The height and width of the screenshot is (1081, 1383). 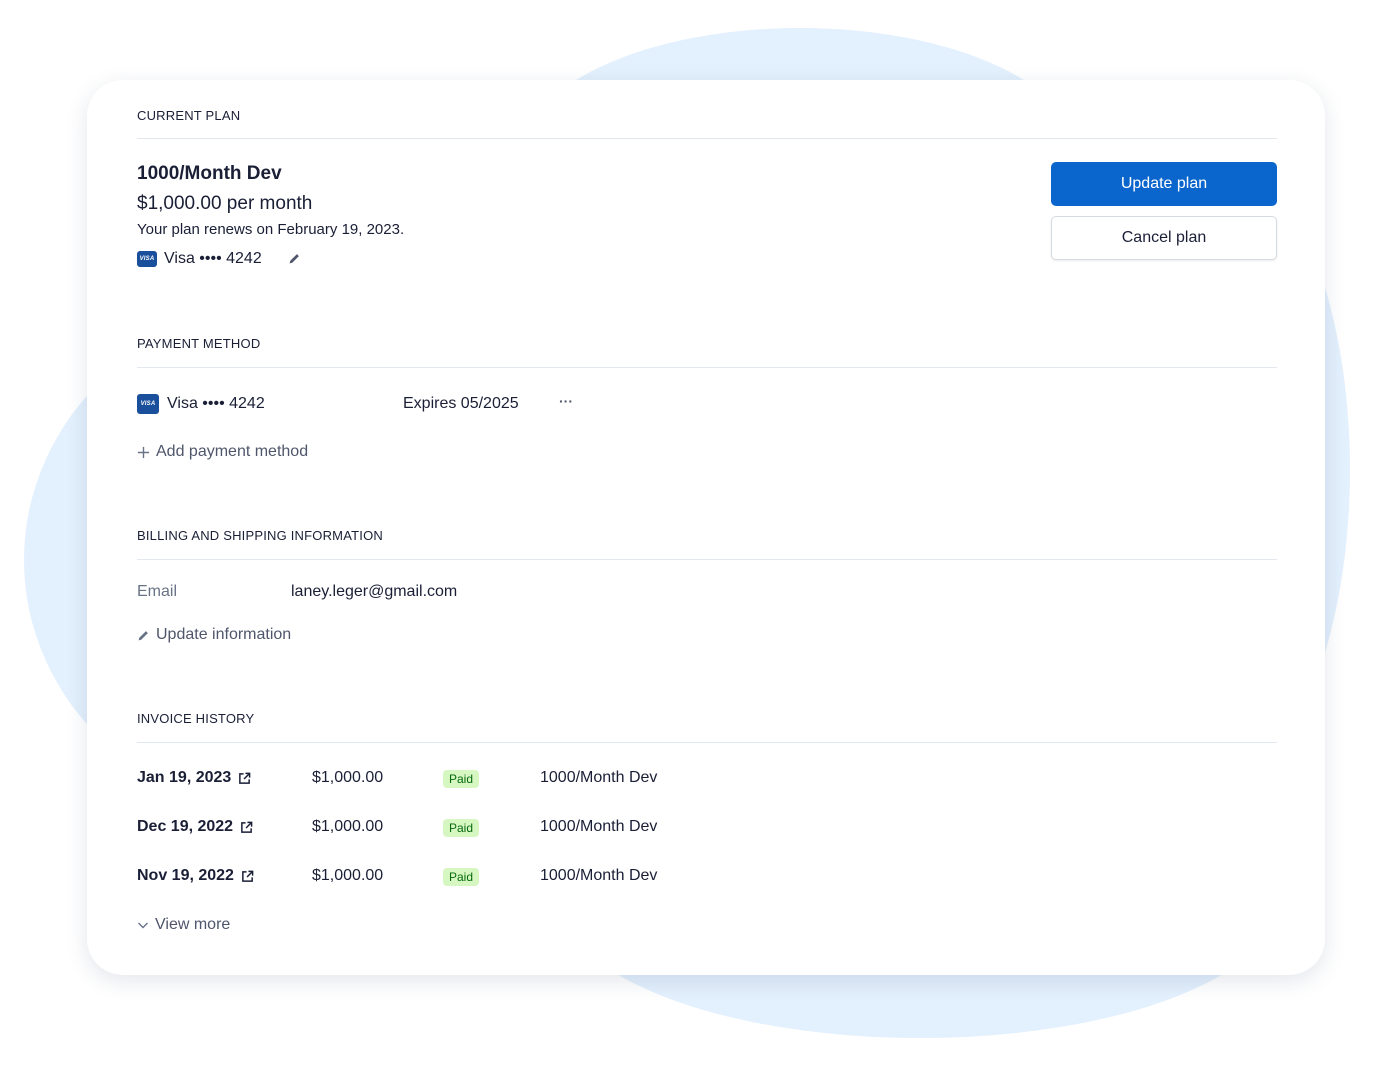 I want to click on invoice-date: Nov 19, 2022, so click(x=185, y=875).